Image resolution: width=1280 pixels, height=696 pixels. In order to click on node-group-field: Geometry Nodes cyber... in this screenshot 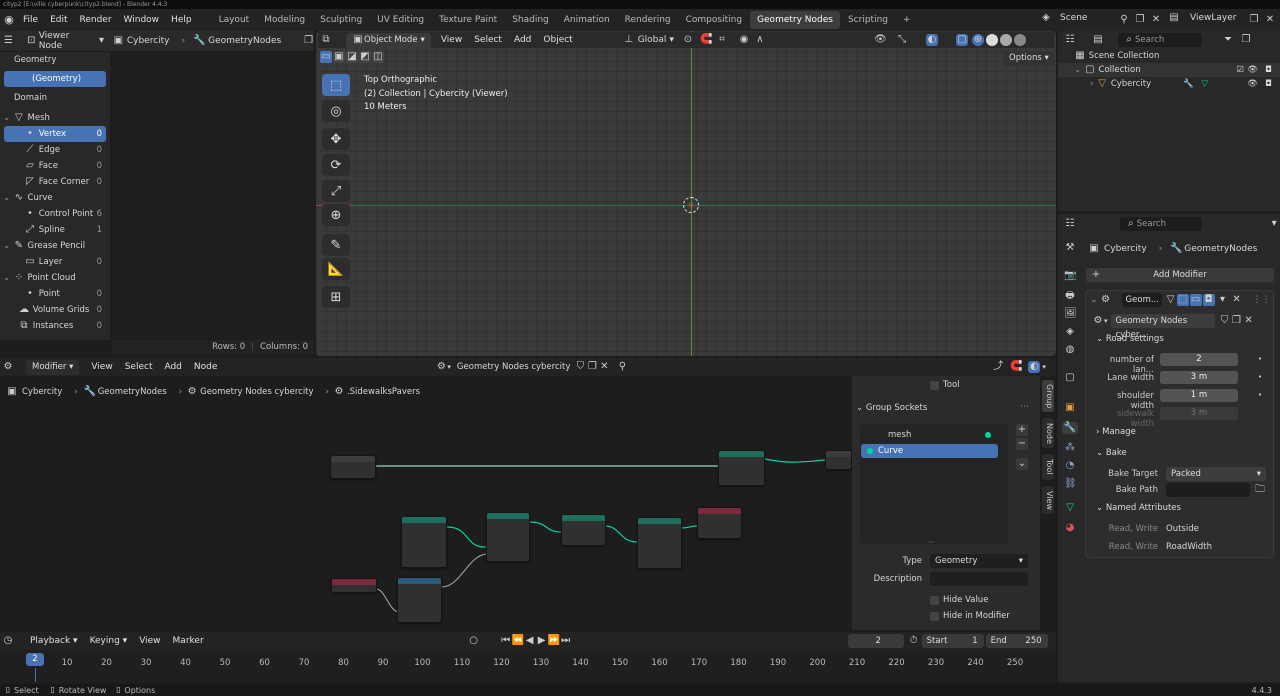, I will do `click(1162, 327)`.